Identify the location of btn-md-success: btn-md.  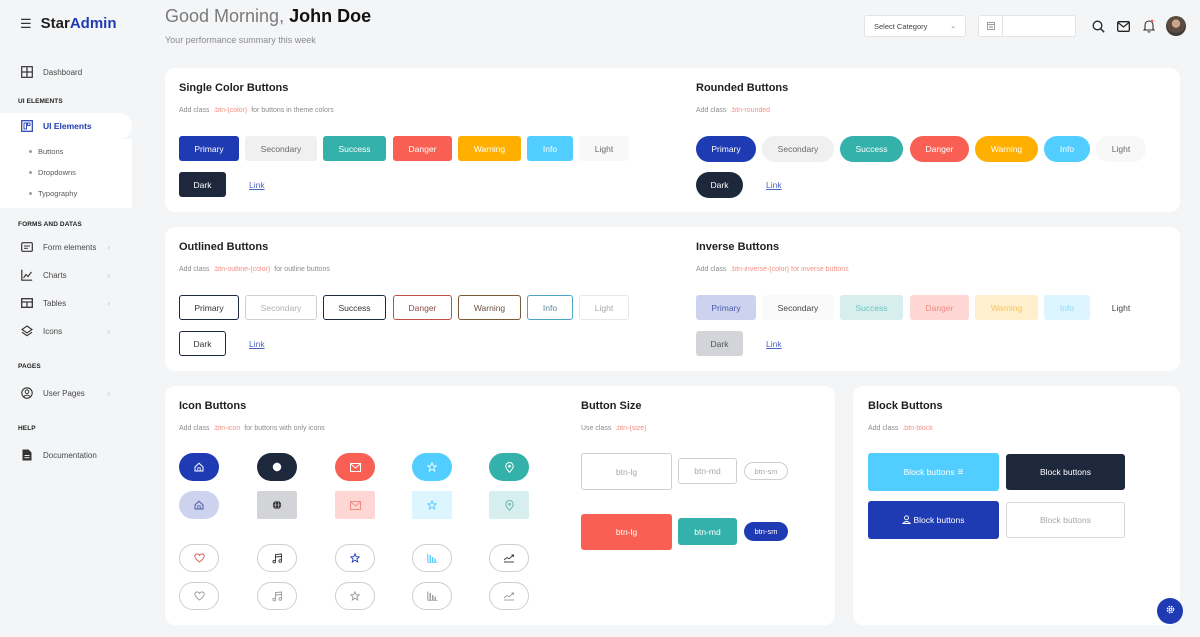
(707, 531).